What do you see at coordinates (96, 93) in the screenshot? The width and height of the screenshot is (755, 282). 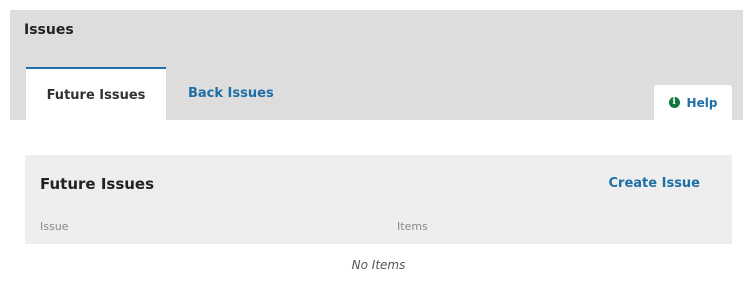 I see `tab-future-issues: Future Issues` at bounding box center [96, 93].